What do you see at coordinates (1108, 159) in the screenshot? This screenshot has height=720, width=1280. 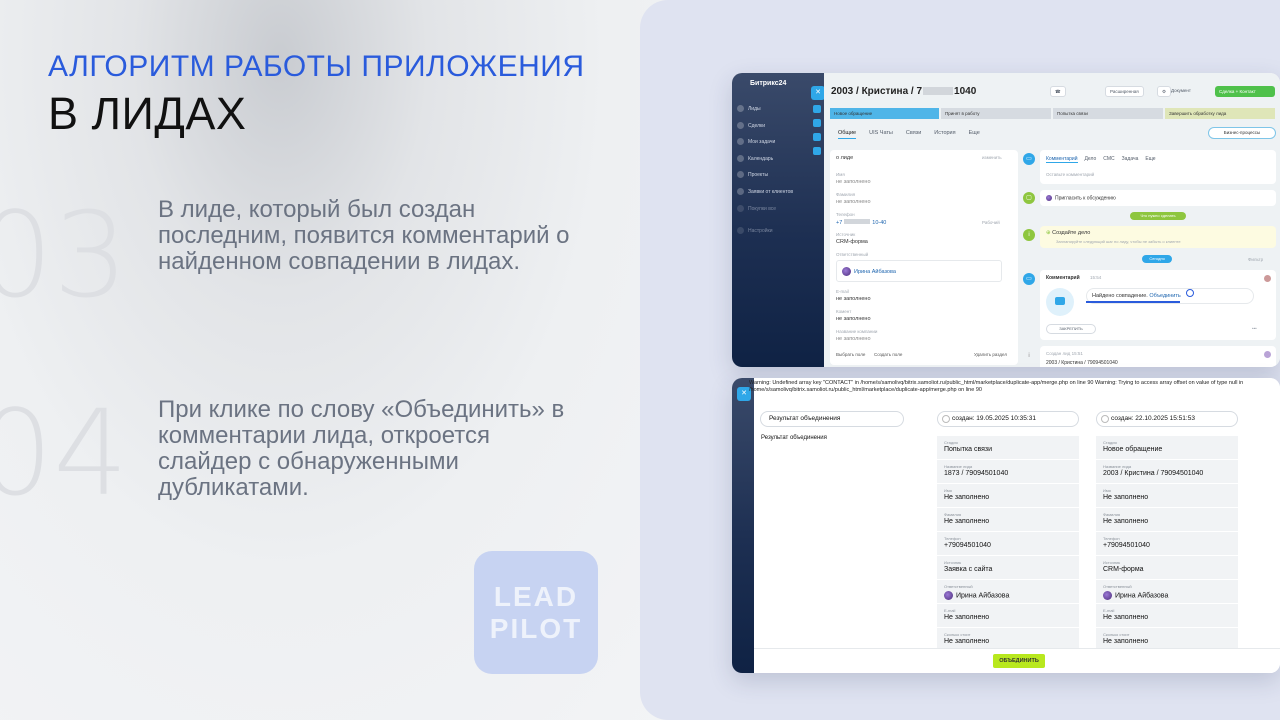 I see `tab-sms: СМС` at bounding box center [1108, 159].